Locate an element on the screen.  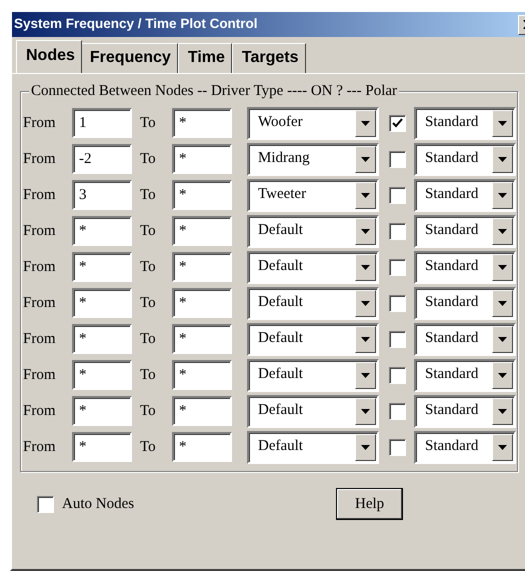
from-field: 1 is located at coordinates (102, 123).